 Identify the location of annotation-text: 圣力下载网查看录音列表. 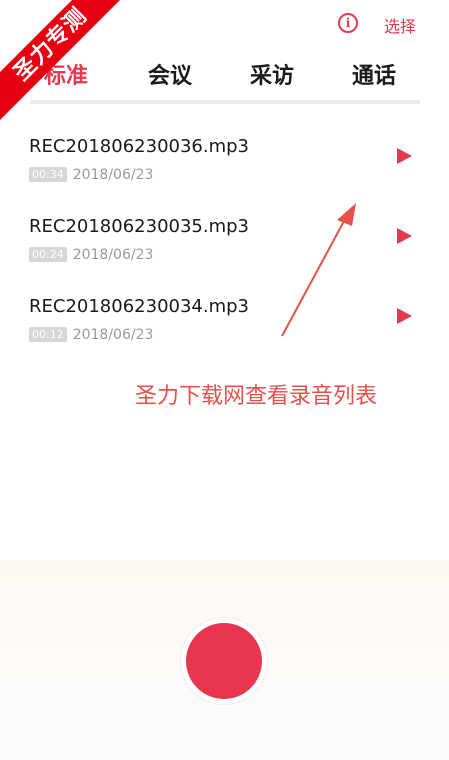
(256, 396).